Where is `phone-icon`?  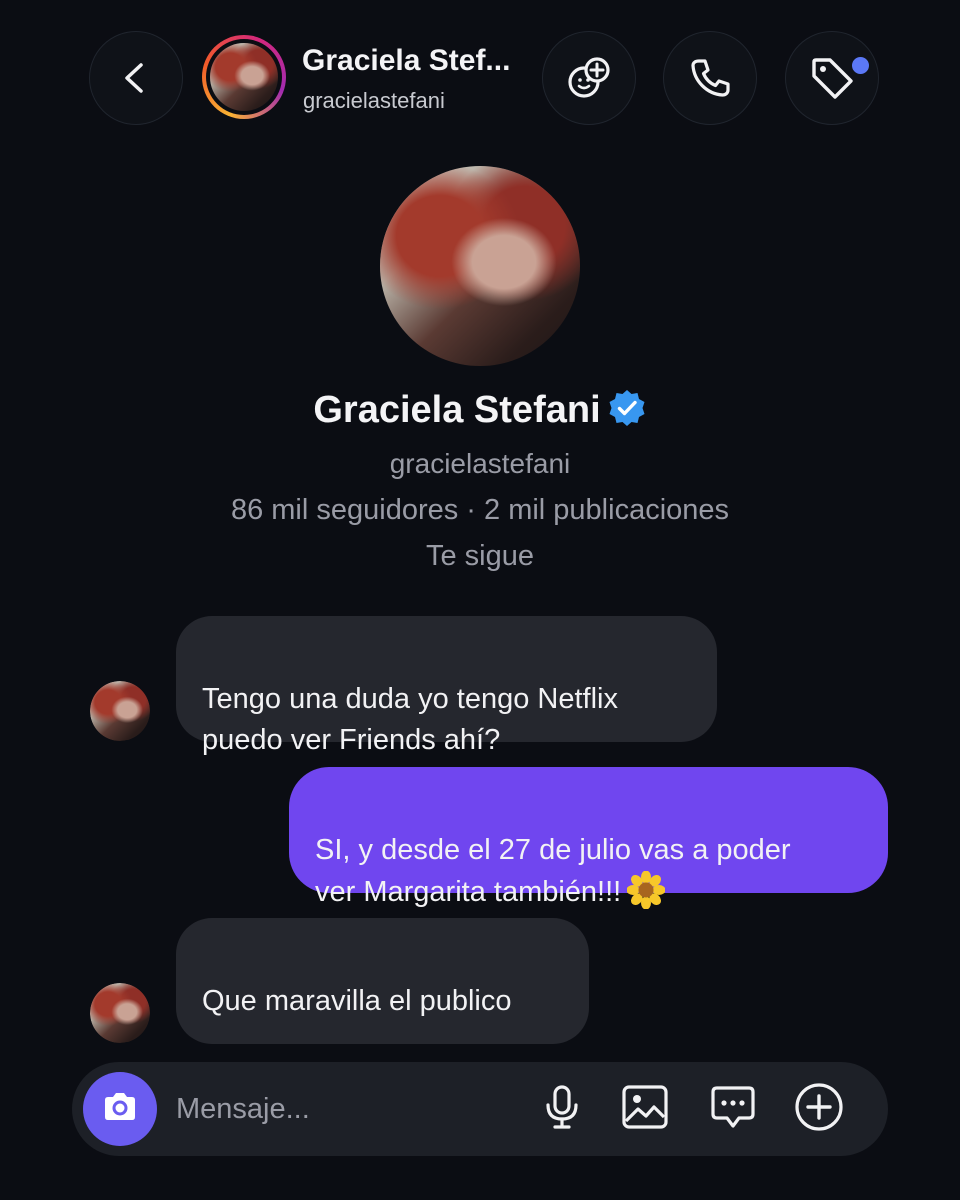 phone-icon is located at coordinates (710, 78).